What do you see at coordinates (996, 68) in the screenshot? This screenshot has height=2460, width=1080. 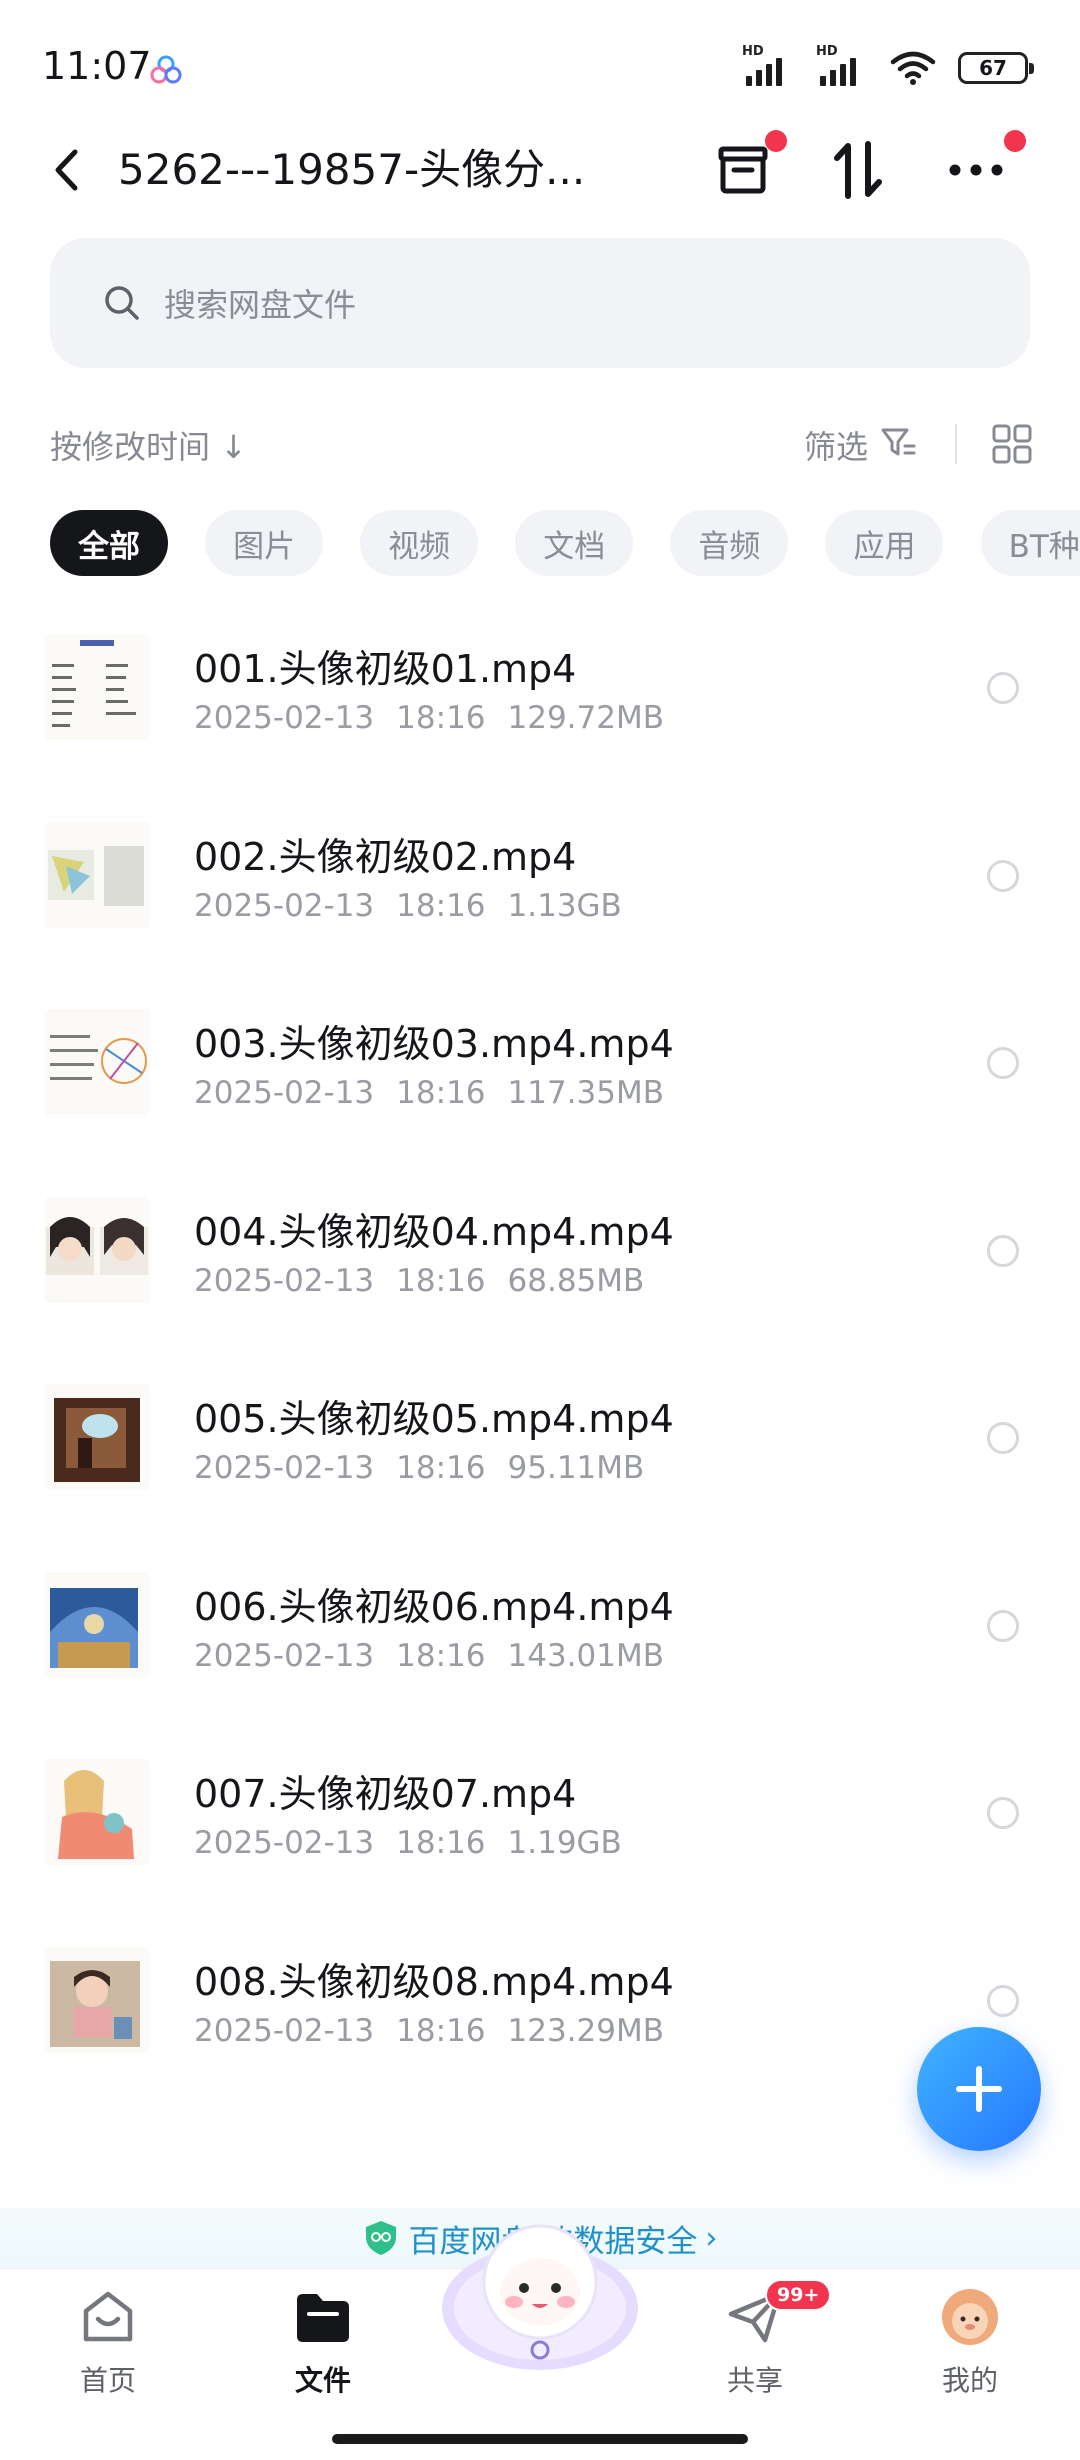 I see `battery-icon: 67` at bounding box center [996, 68].